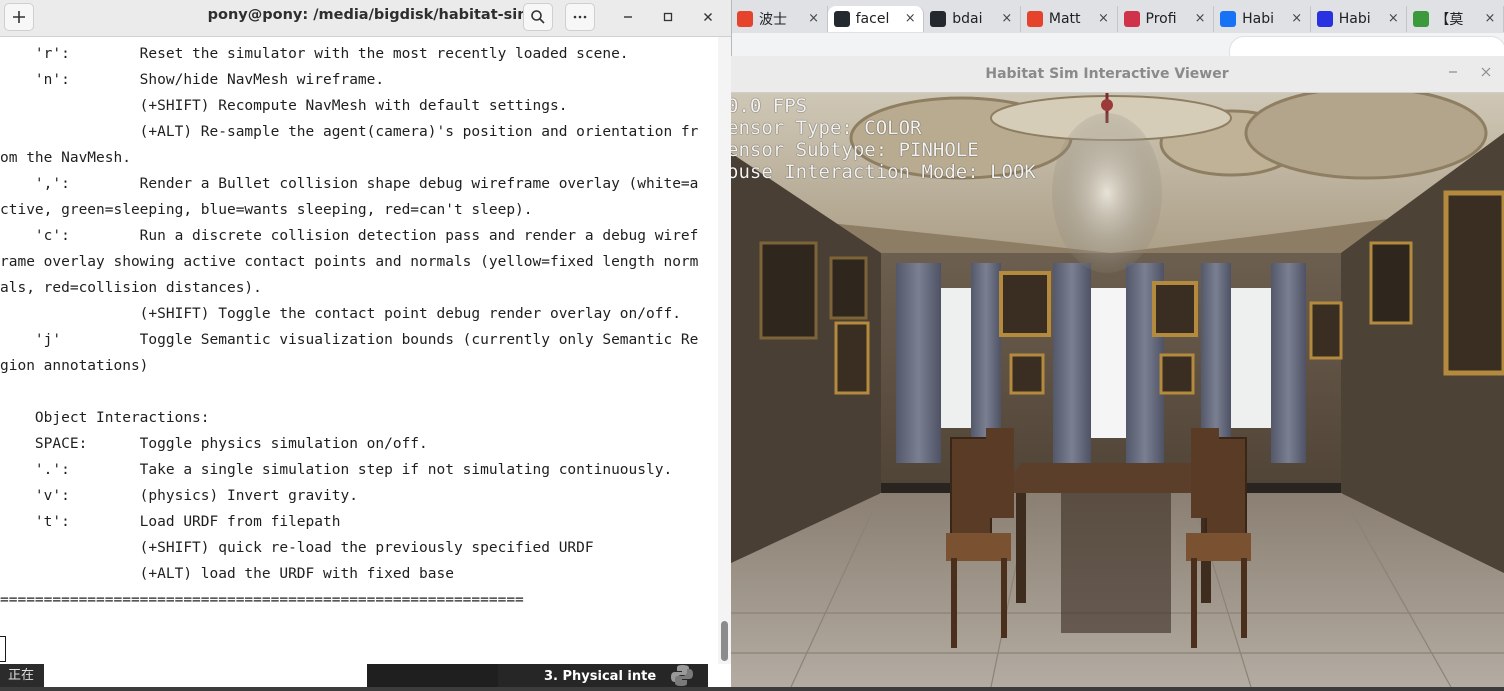 The height and width of the screenshot is (691, 1504). What do you see at coordinates (872, 18) in the screenshot?
I see `browser-tab-label: facel` at bounding box center [872, 18].